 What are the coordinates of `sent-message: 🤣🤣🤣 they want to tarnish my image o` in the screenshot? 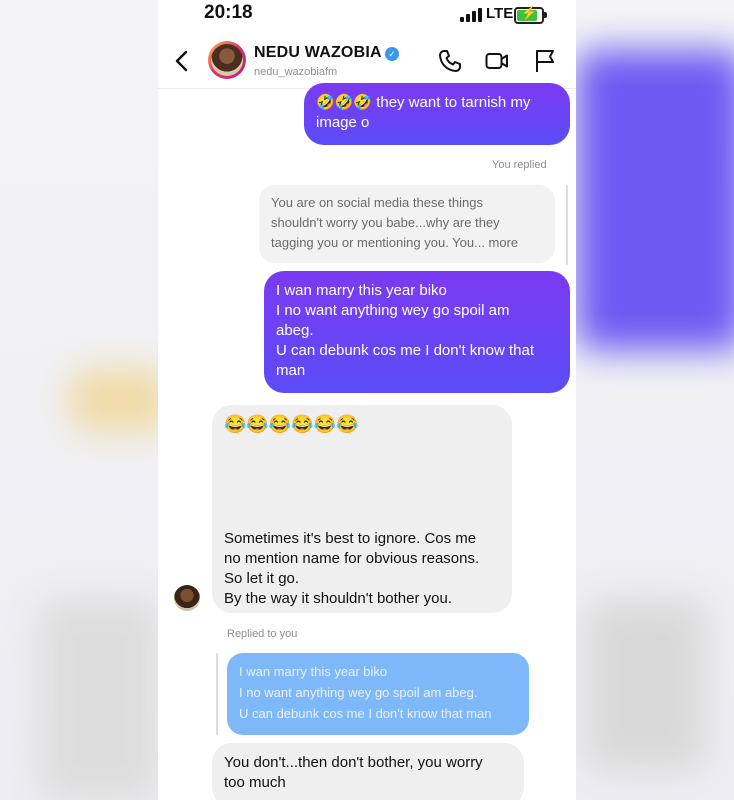 It's located at (437, 114).